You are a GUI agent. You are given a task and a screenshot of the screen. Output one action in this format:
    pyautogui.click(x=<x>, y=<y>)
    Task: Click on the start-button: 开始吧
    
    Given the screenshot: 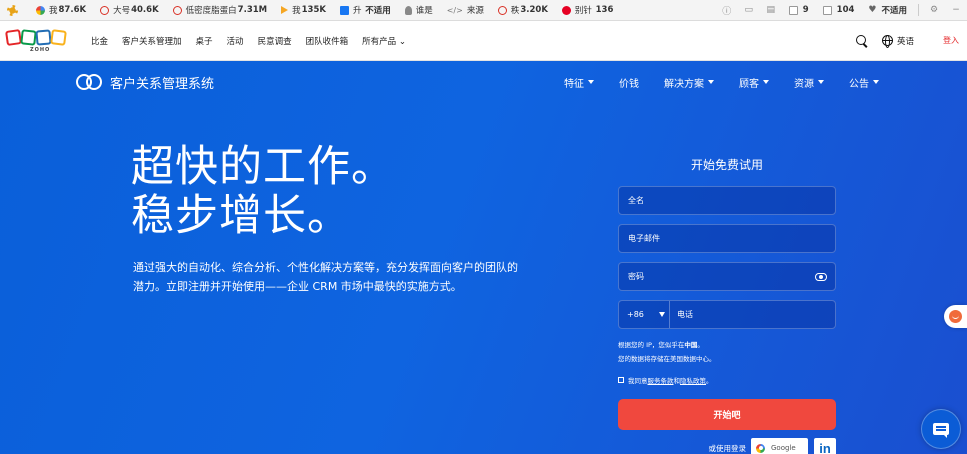 What is the action you would take?
    pyautogui.click(x=727, y=414)
    